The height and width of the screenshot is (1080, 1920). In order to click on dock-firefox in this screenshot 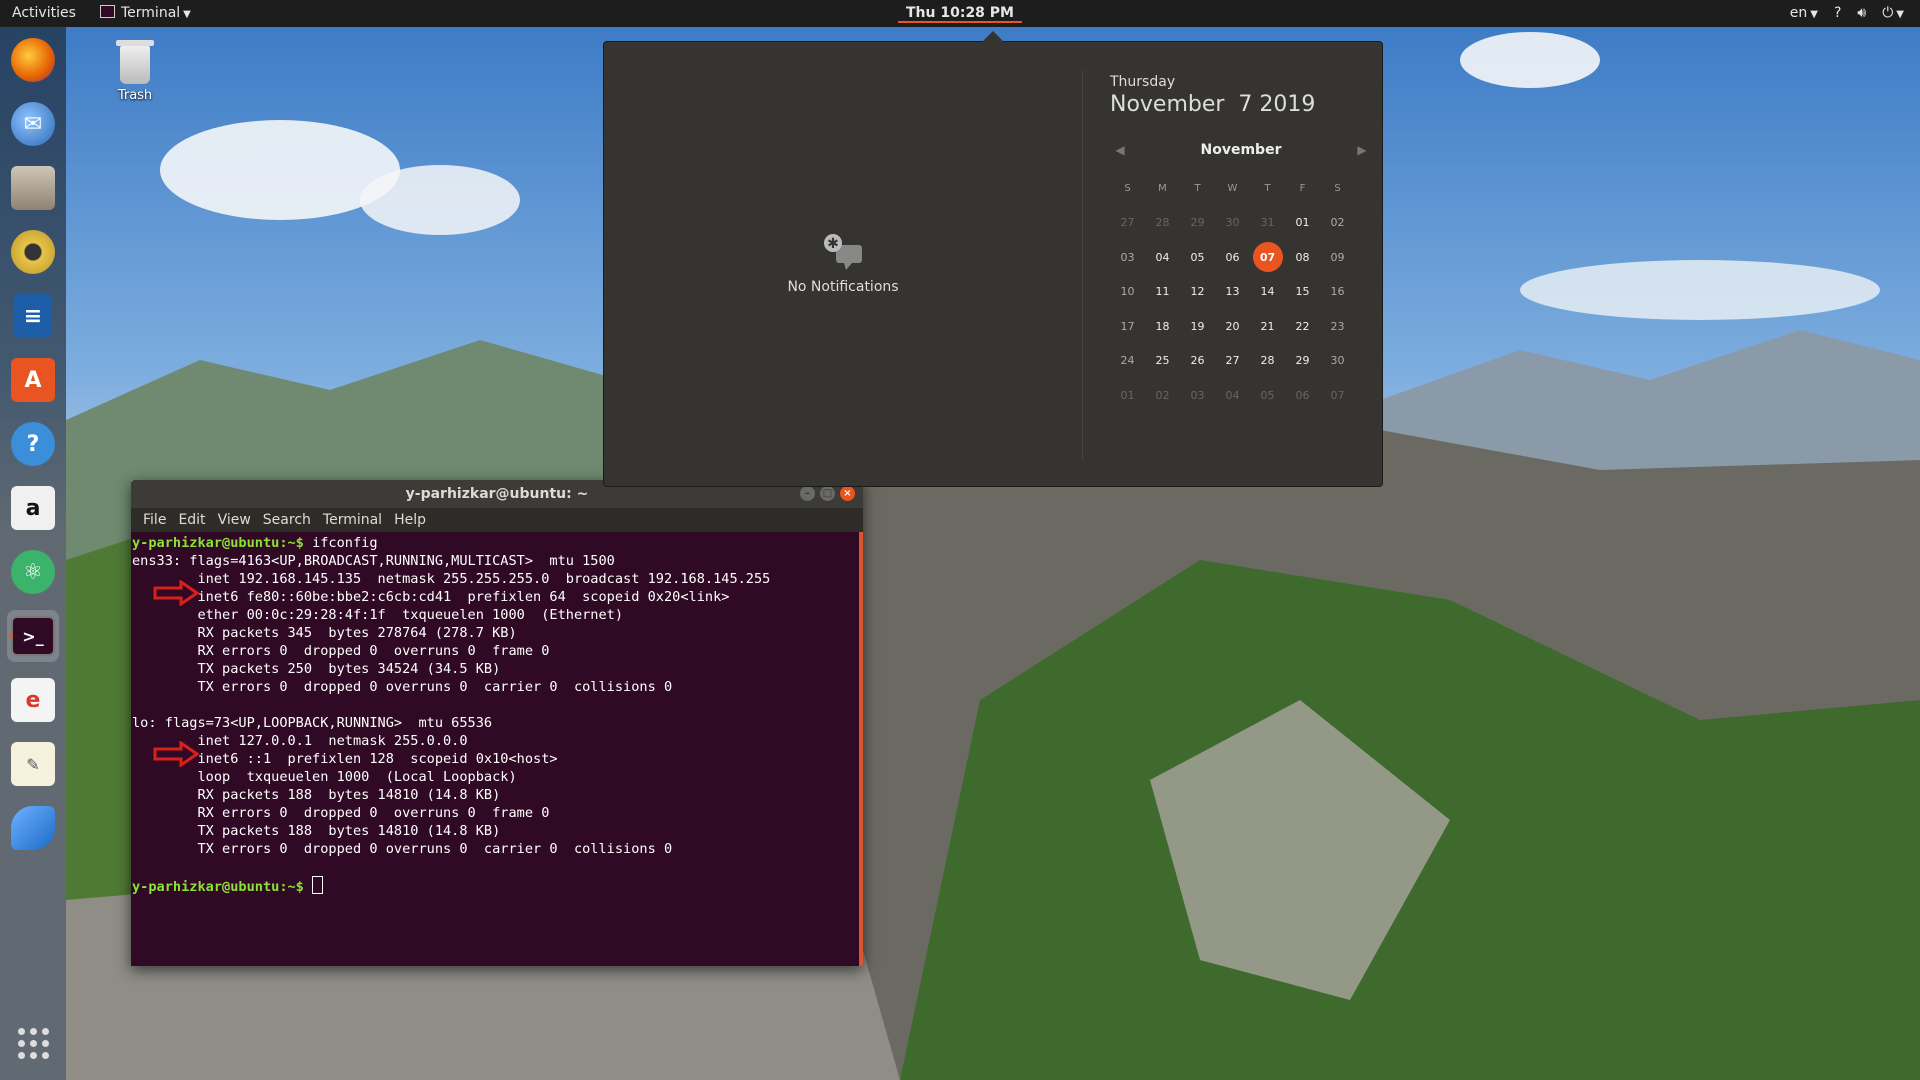, I will do `click(33, 60)`.